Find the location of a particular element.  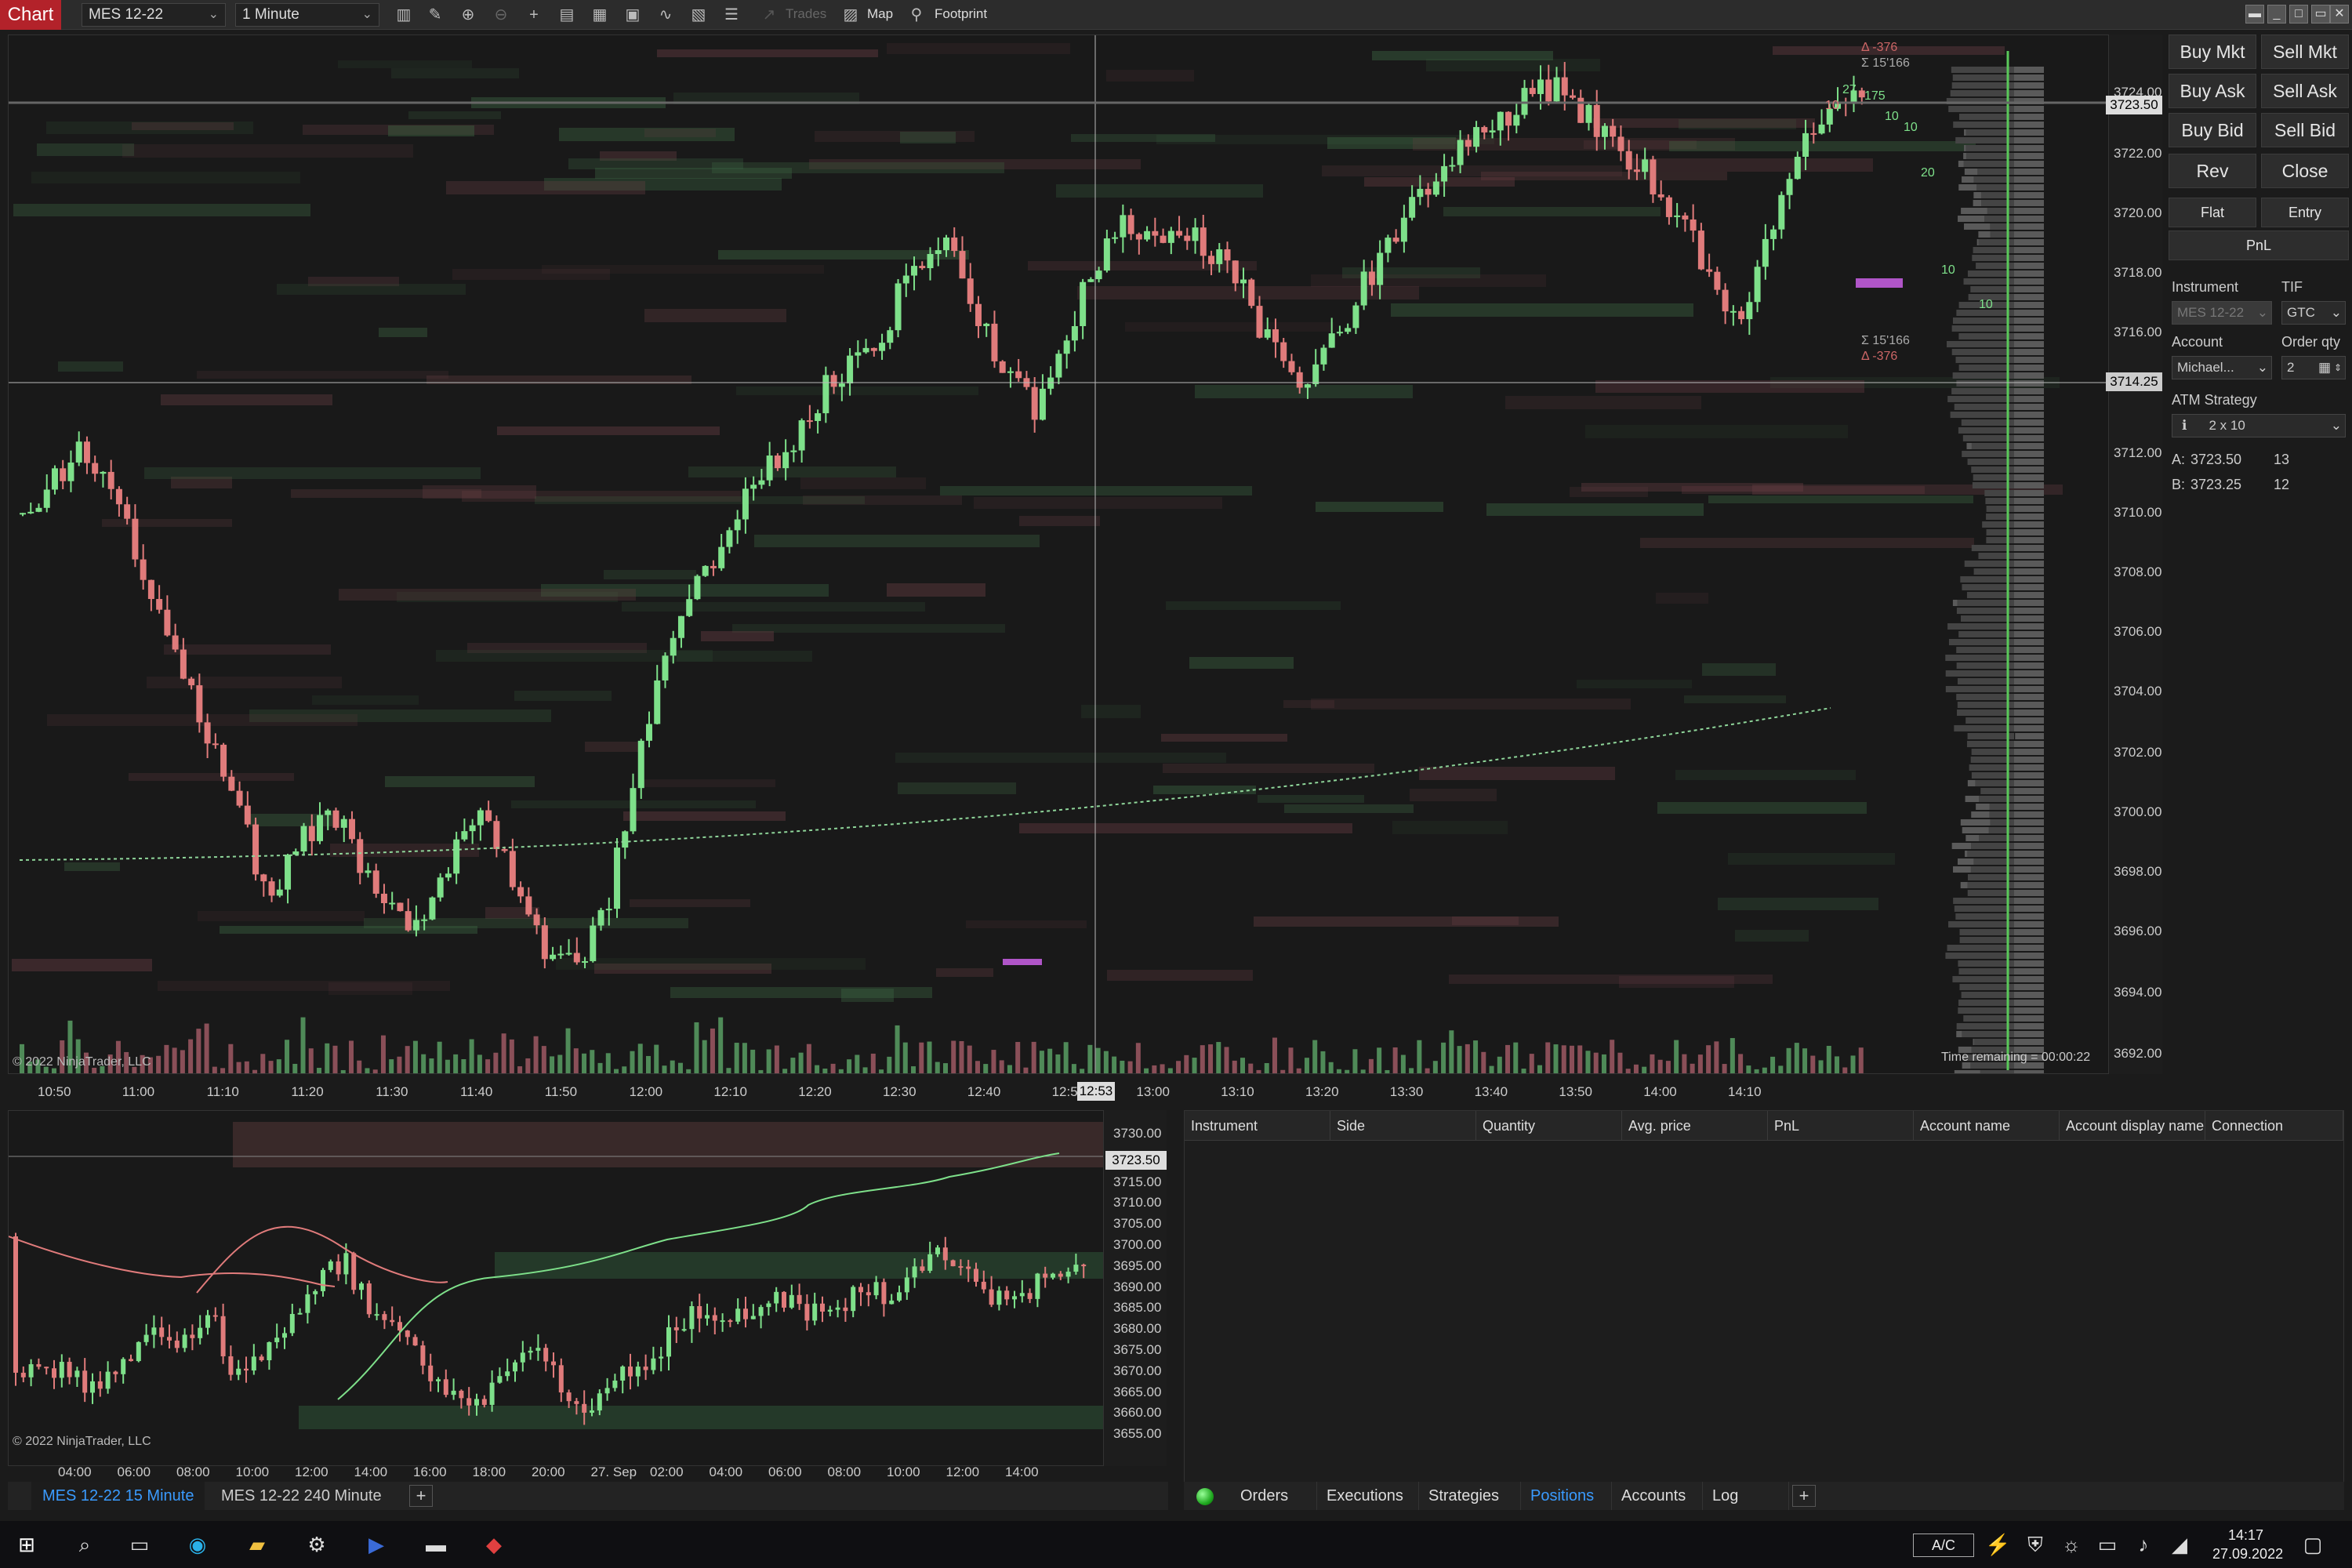

column-avg-price: Avg. price is located at coordinates (1695, 1126).